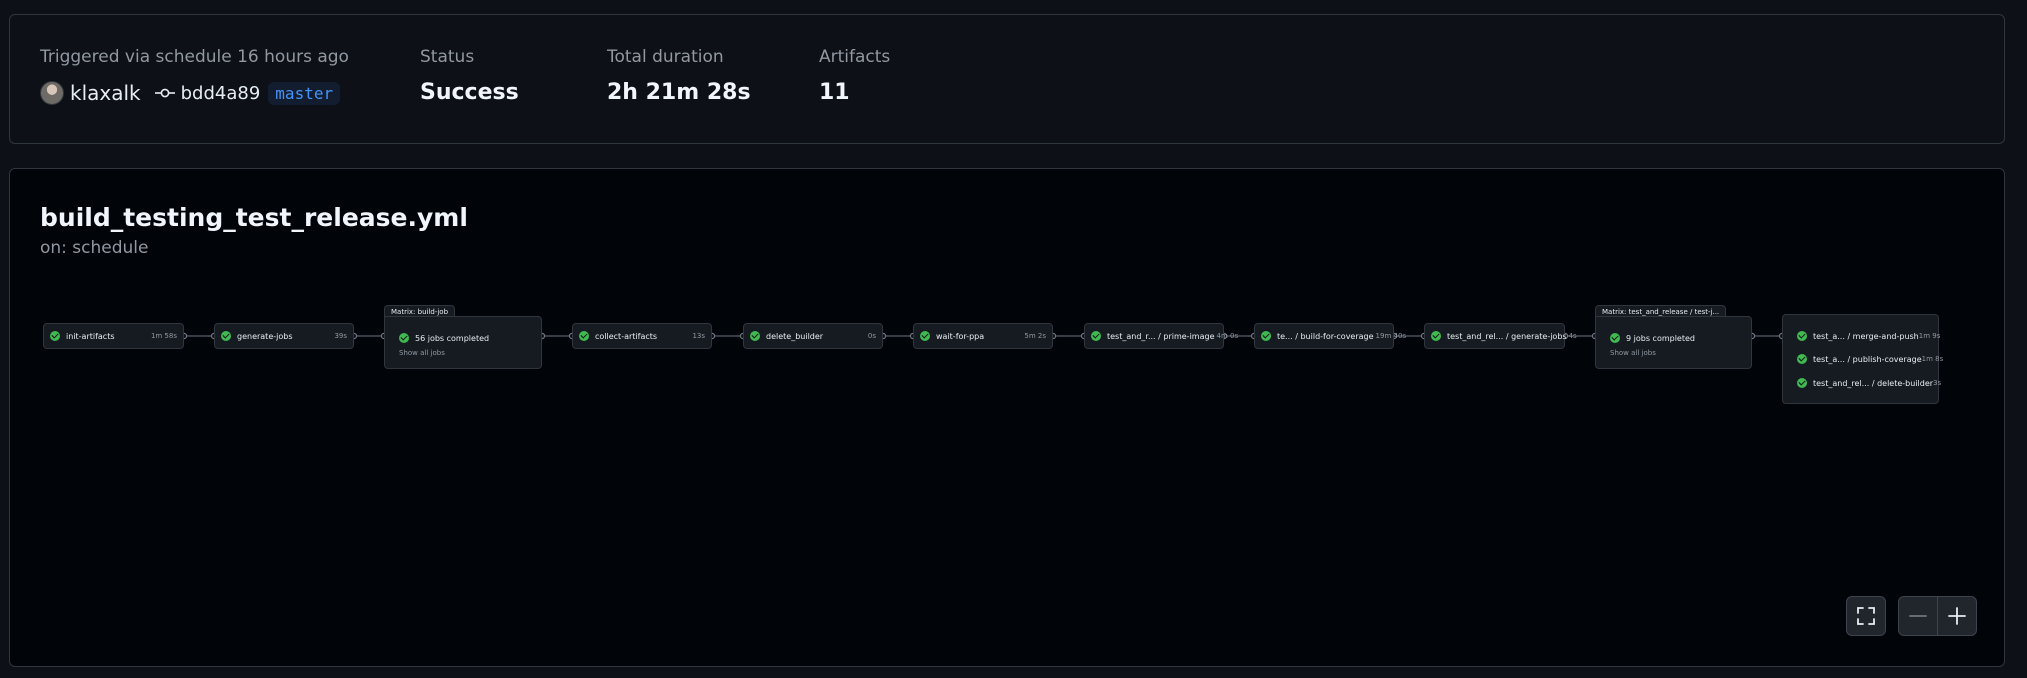 This screenshot has width=2027, height=678. What do you see at coordinates (194, 57) in the screenshot?
I see `trigger-label: Triggered via schedule 16 hours ago` at bounding box center [194, 57].